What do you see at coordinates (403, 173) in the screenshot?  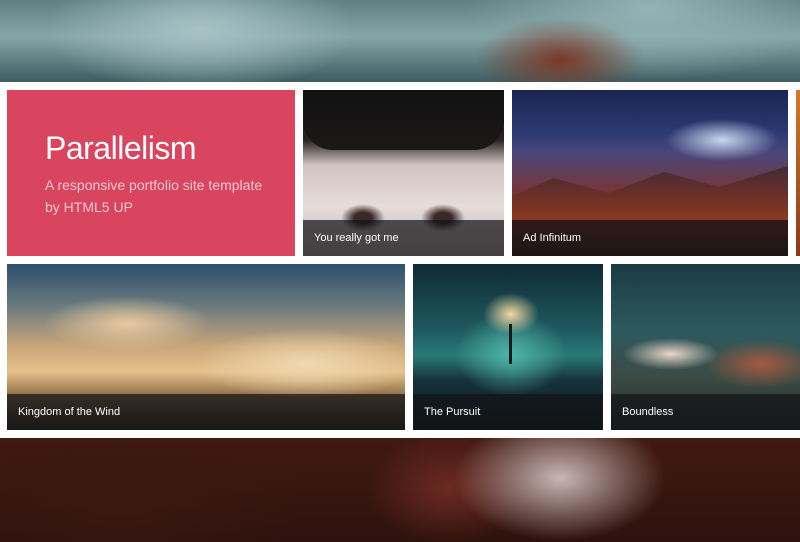 I see `portfolio-item-you-really-got-me: You really got me` at bounding box center [403, 173].